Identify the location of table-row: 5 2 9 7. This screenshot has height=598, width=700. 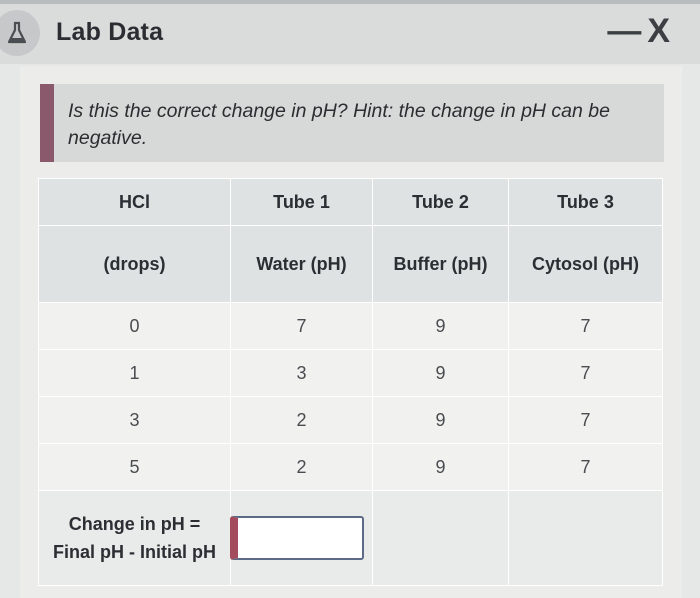
(350, 467).